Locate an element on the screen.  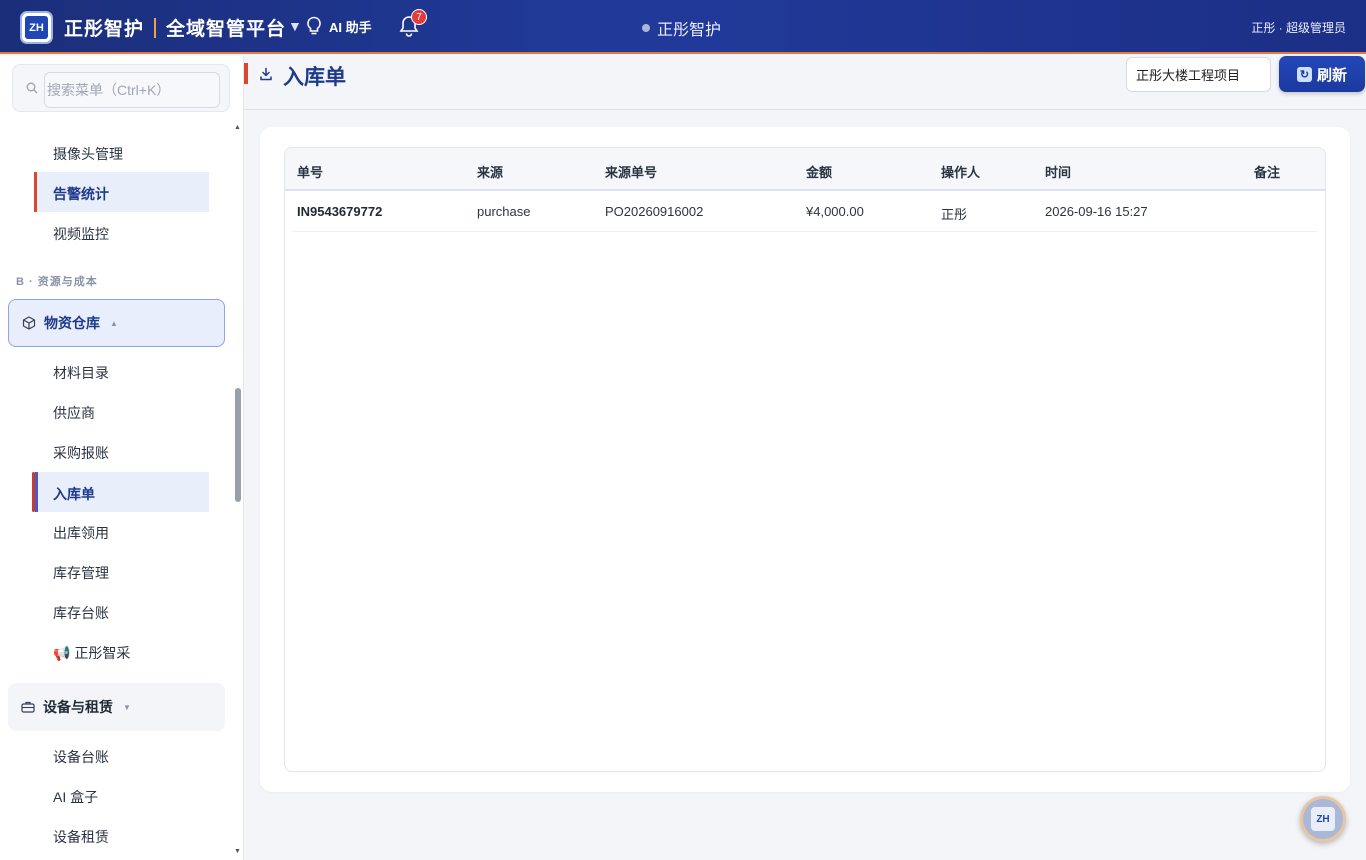
cell-order-no: IN9543679772 is located at coordinates (340, 211).